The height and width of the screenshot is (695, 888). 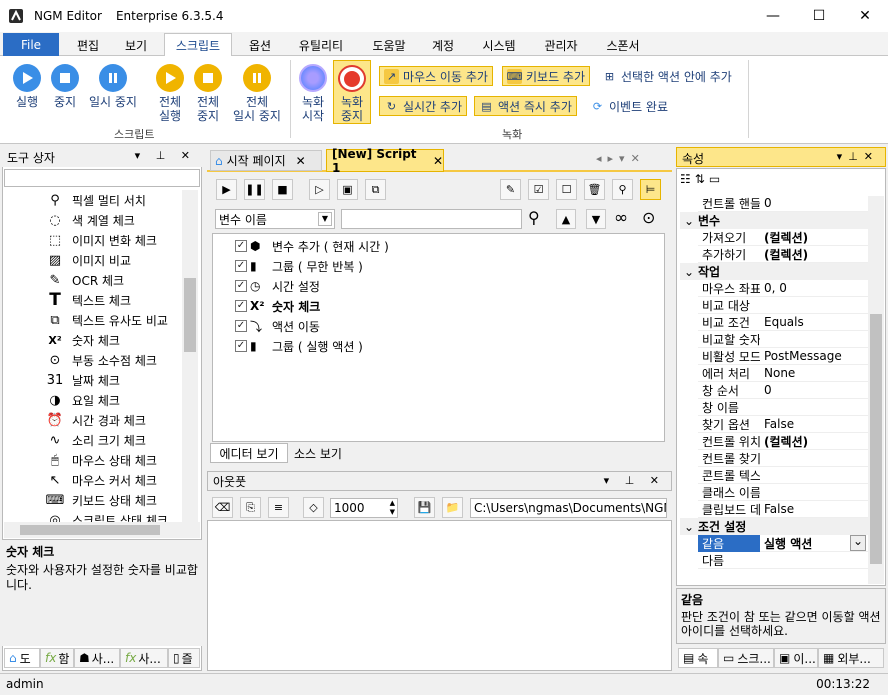 I want to click on output-clear-button: ⌫, so click(x=222, y=507).